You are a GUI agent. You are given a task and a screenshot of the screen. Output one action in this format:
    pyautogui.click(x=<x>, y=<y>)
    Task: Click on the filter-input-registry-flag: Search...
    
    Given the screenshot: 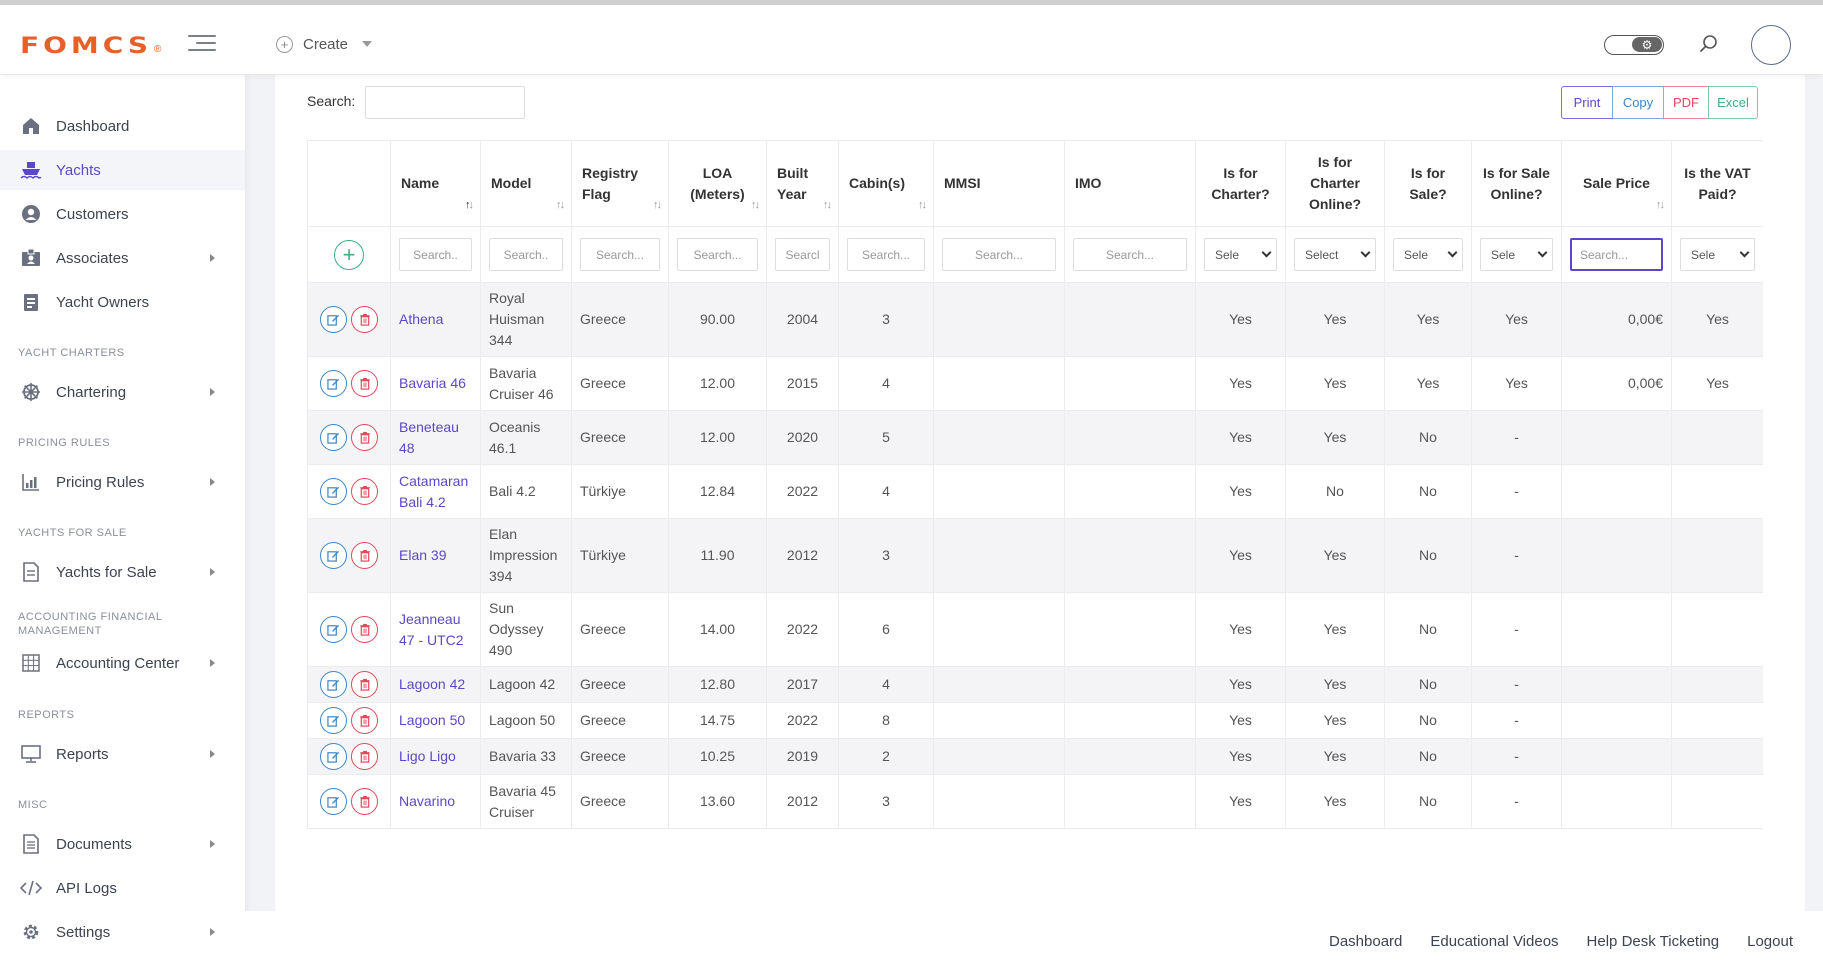 What is the action you would take?
    pyautogui.click(x=620, y=254)
    